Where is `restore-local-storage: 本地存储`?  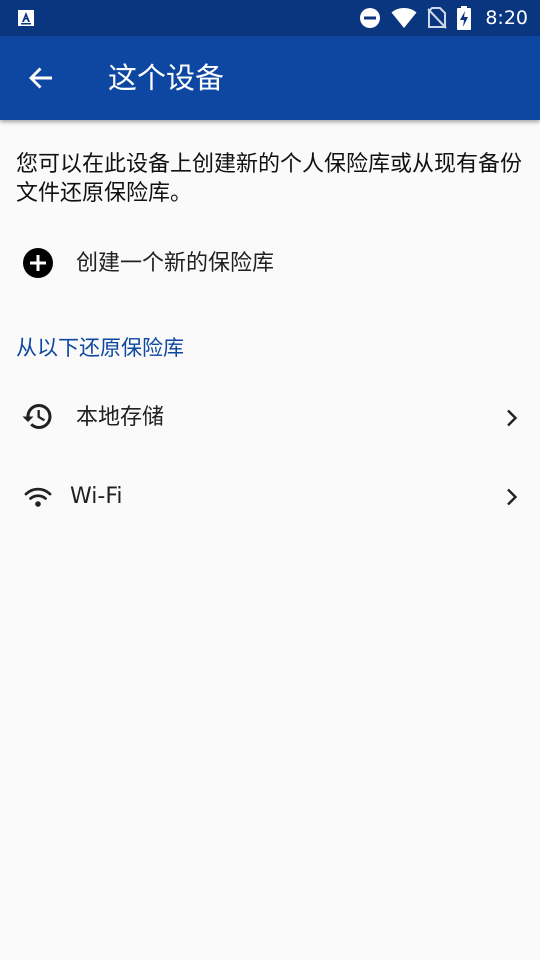 restore-local-storage: 本地存储 is located at coordinates (270, 418).